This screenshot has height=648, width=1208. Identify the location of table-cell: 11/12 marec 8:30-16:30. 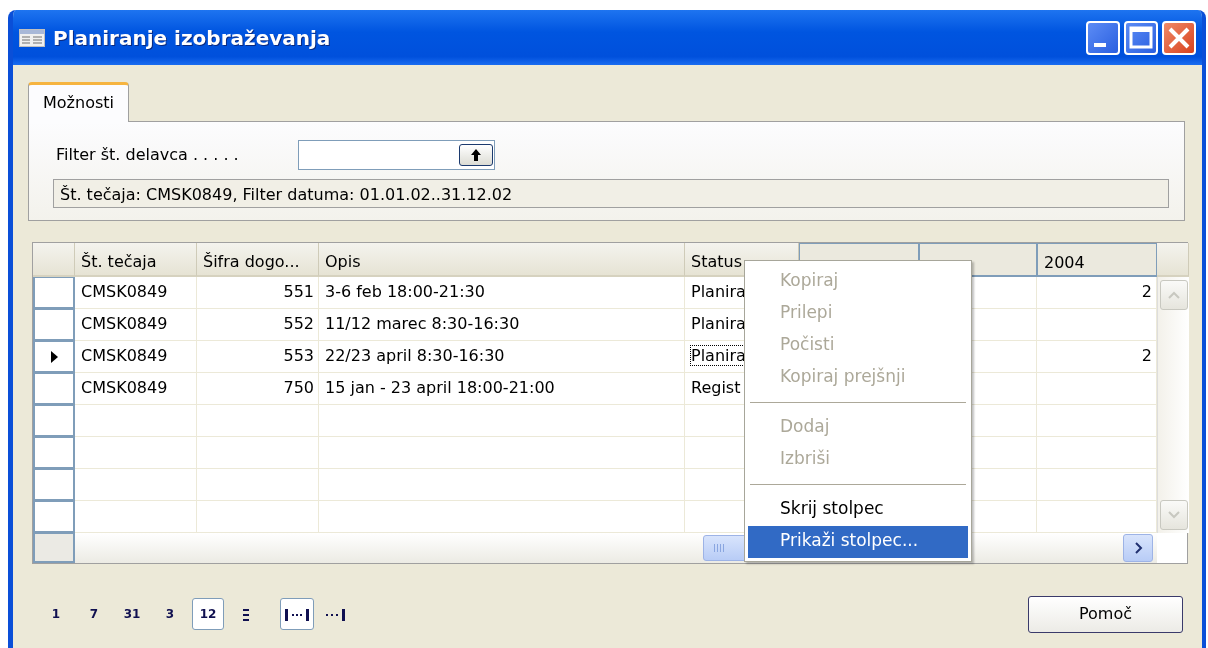
(502, 325).